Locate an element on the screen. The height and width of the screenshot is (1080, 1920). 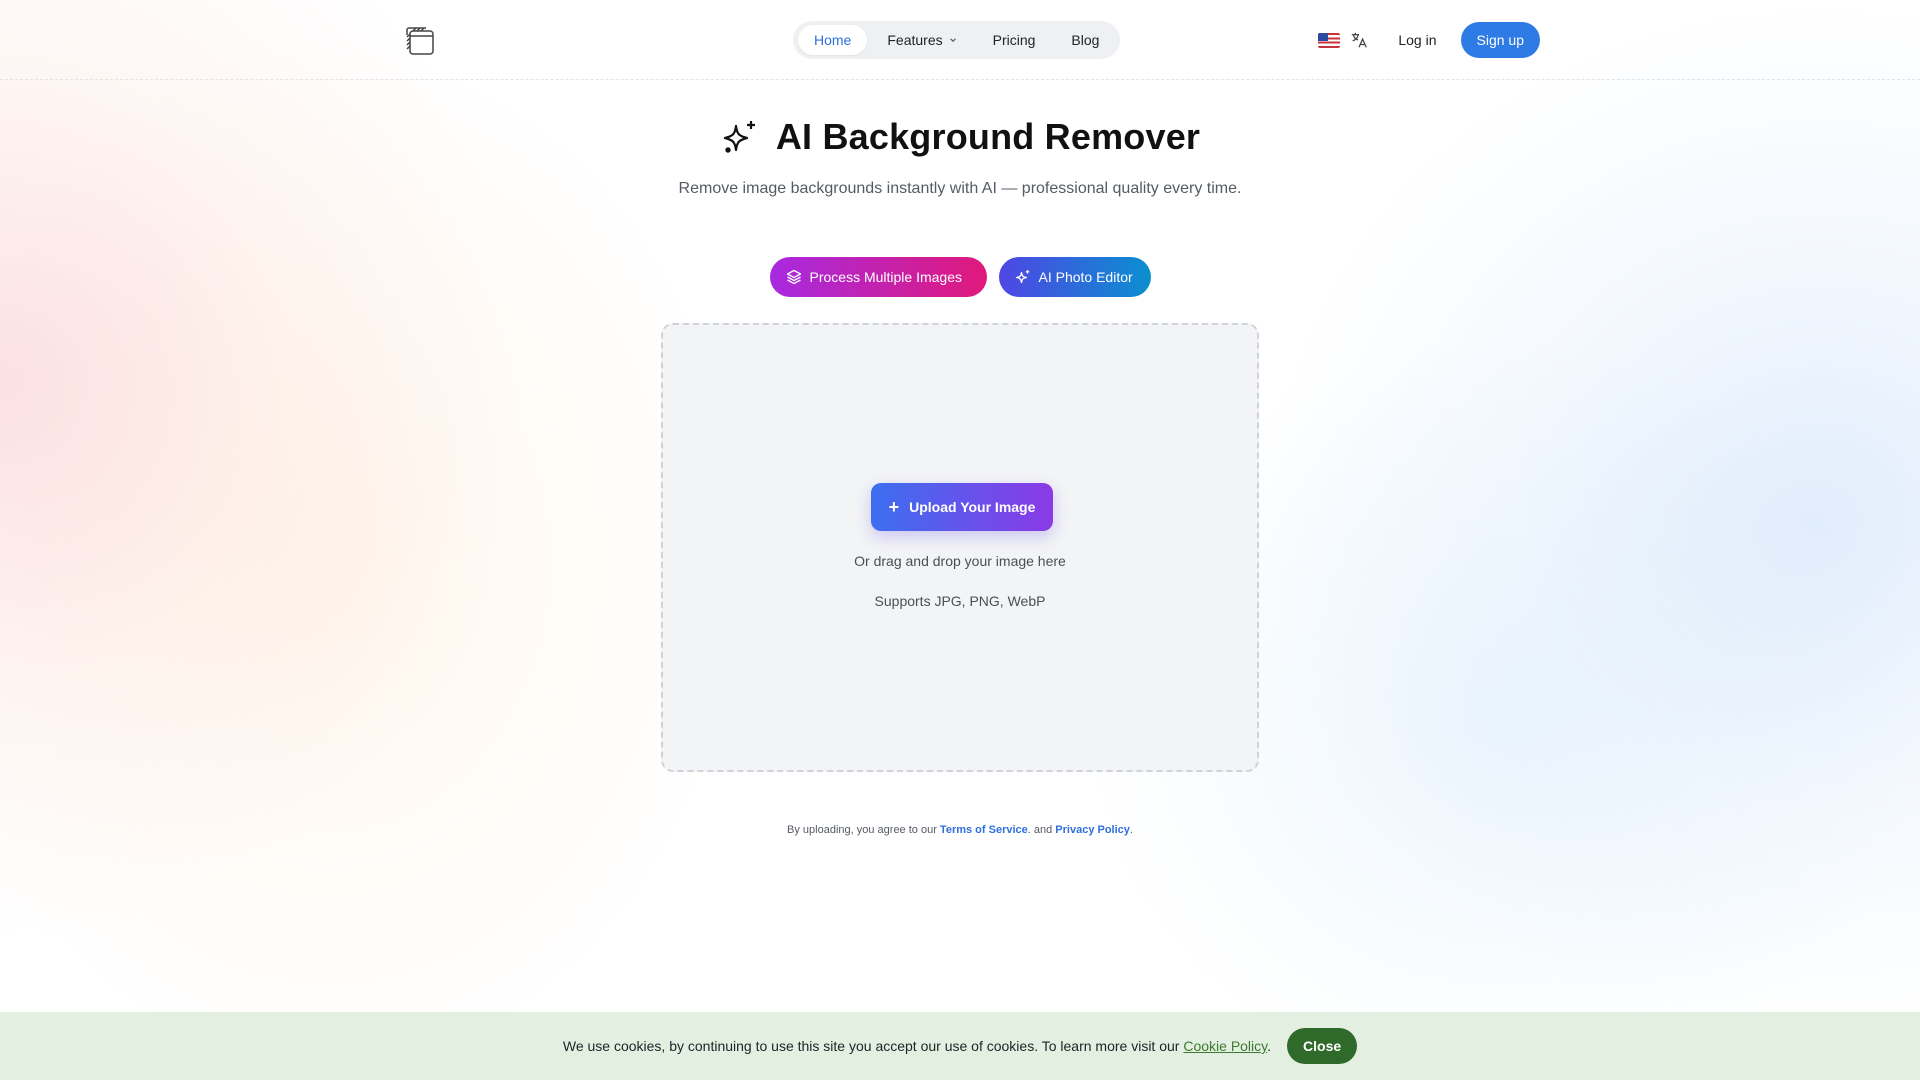
process-multiple-label: Process Multiple Images is located at coordinates (886, 277).